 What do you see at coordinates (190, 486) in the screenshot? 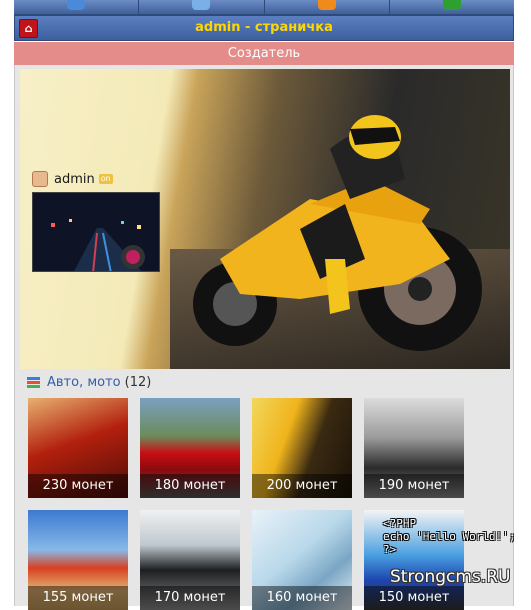
I see `gallery-price: 180 монет` at bounding box center [190, 486].